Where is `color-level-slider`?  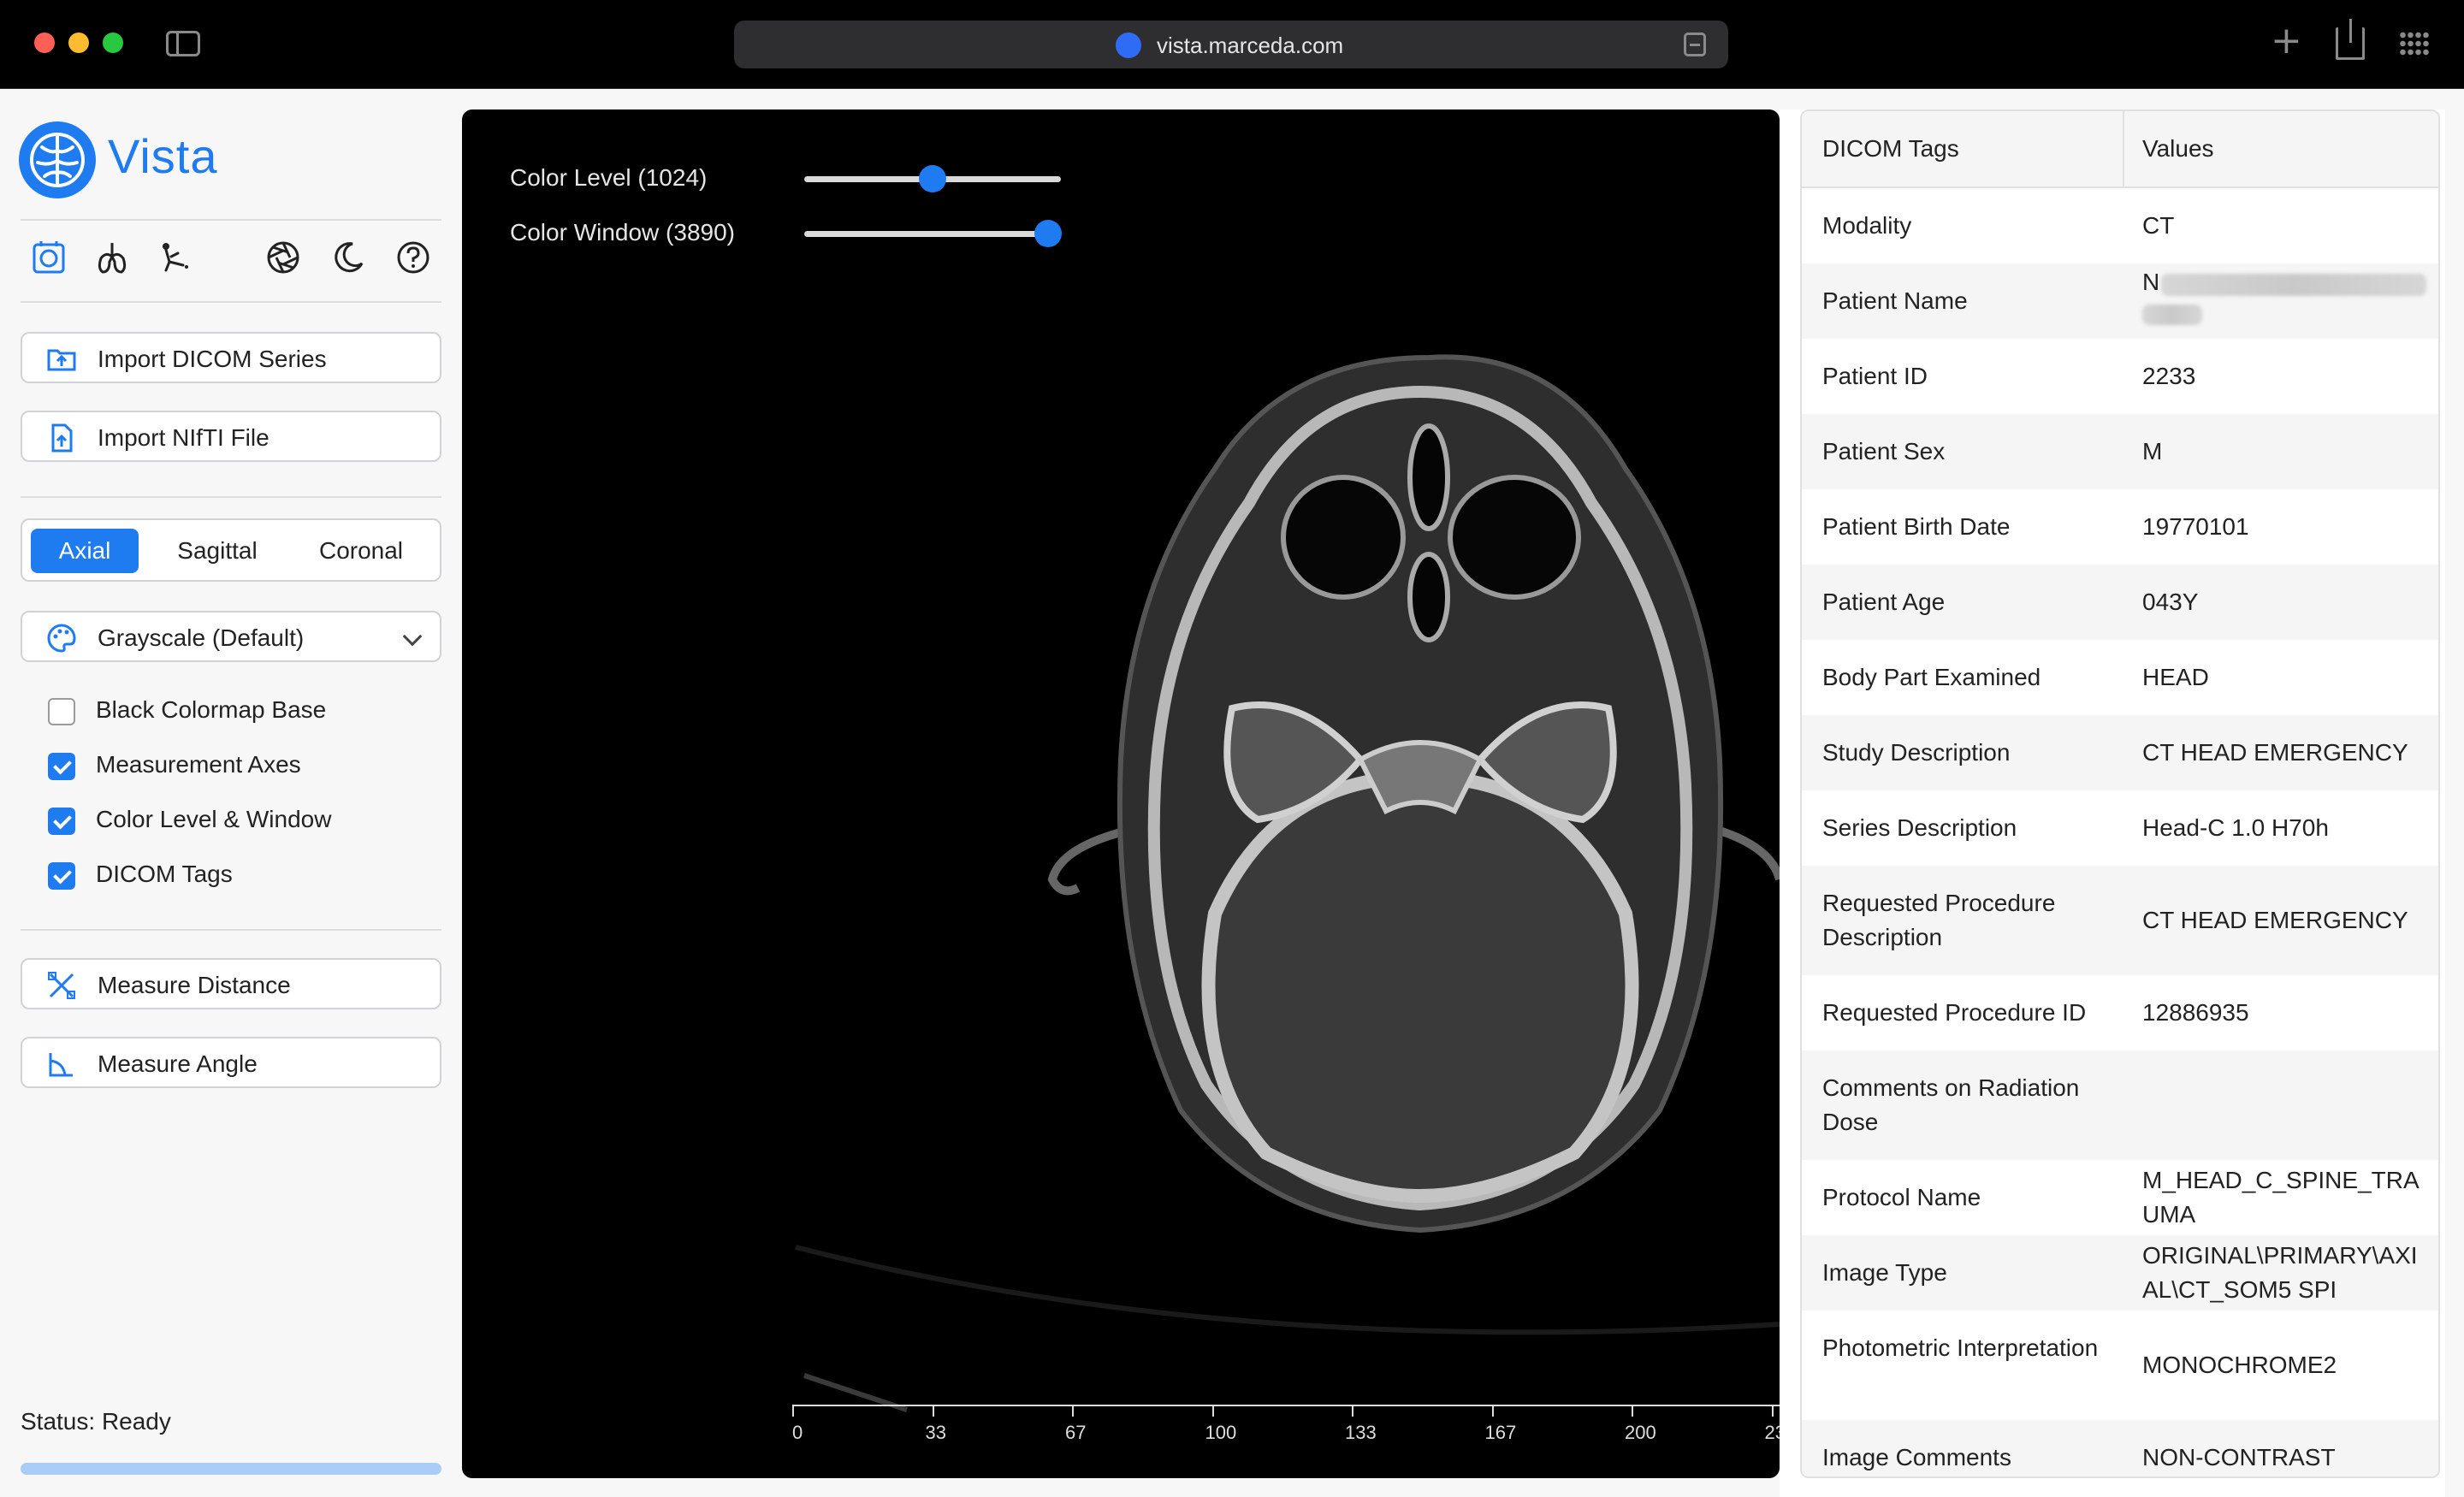
color-level-slider is located at coordinates (932, 178).